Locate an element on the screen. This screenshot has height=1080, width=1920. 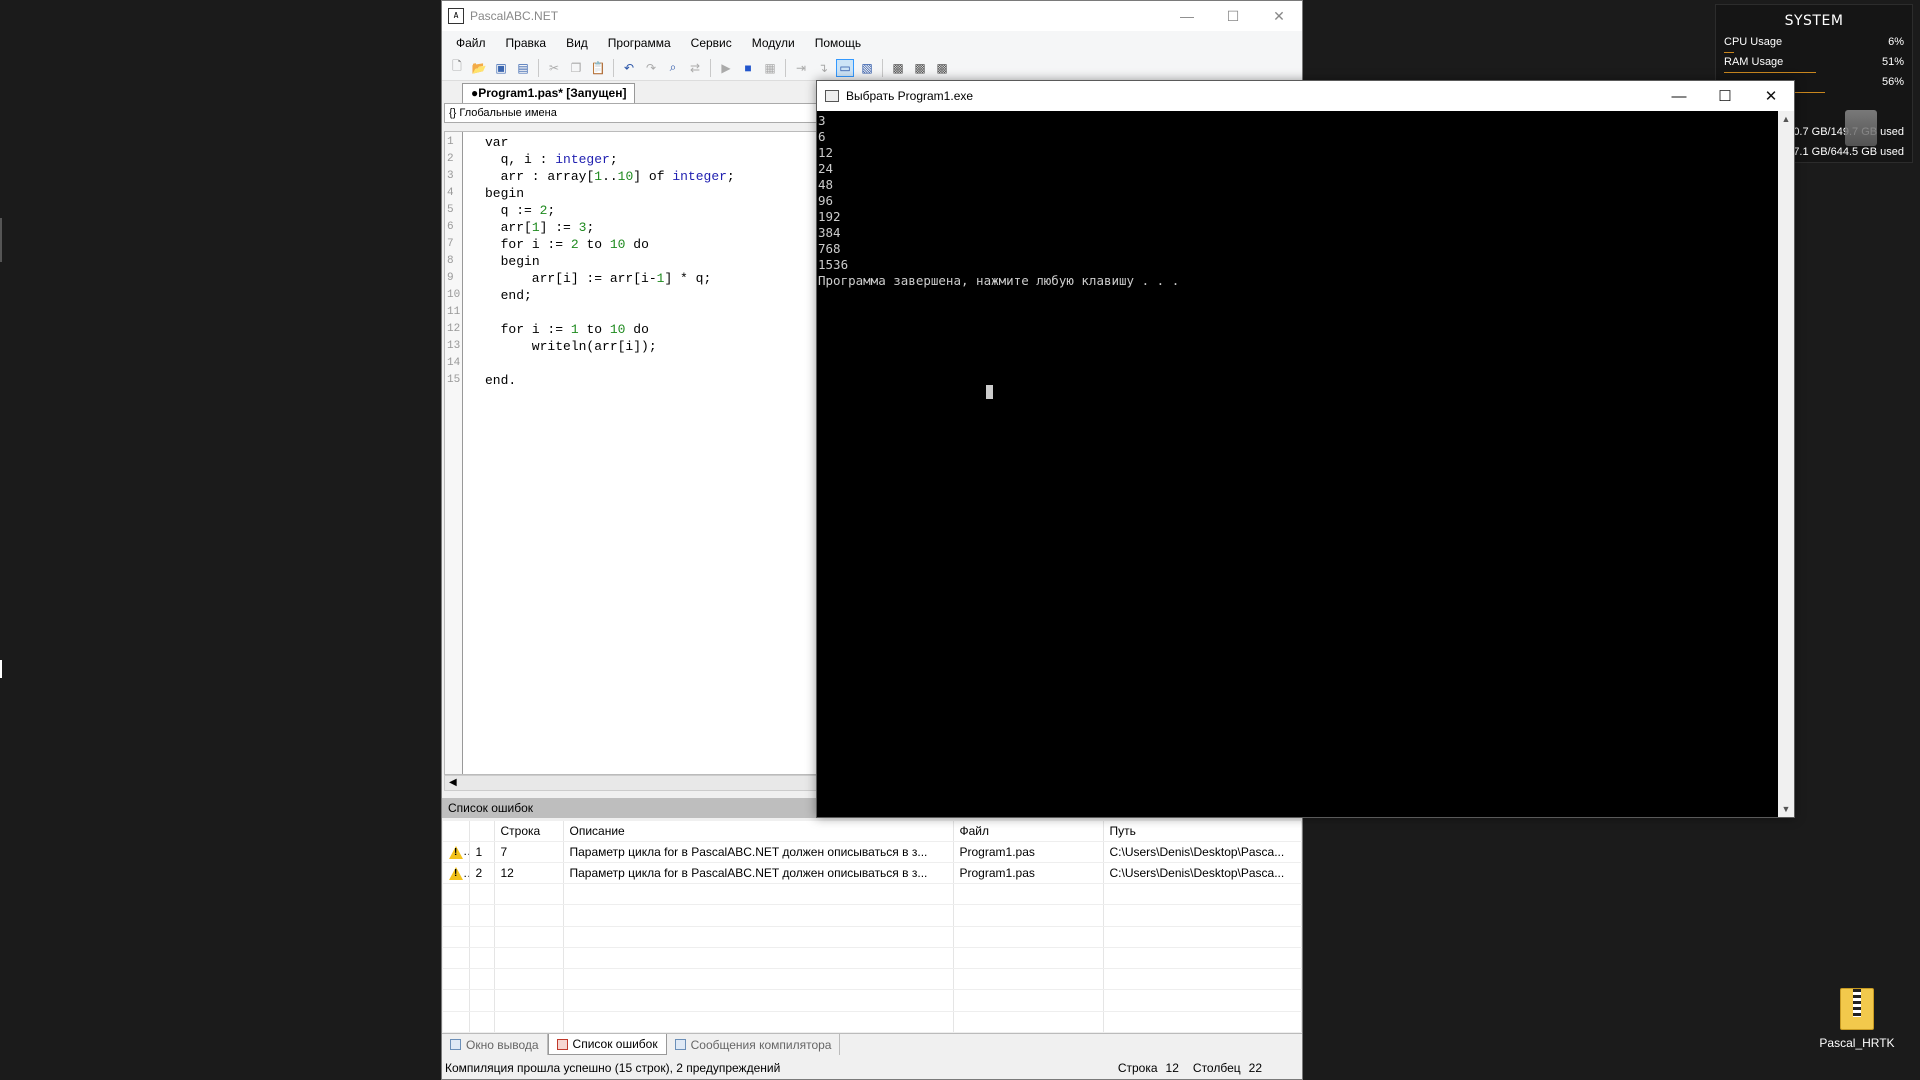
step-into-icon: ⇥ is located at coordinates (801, 68).